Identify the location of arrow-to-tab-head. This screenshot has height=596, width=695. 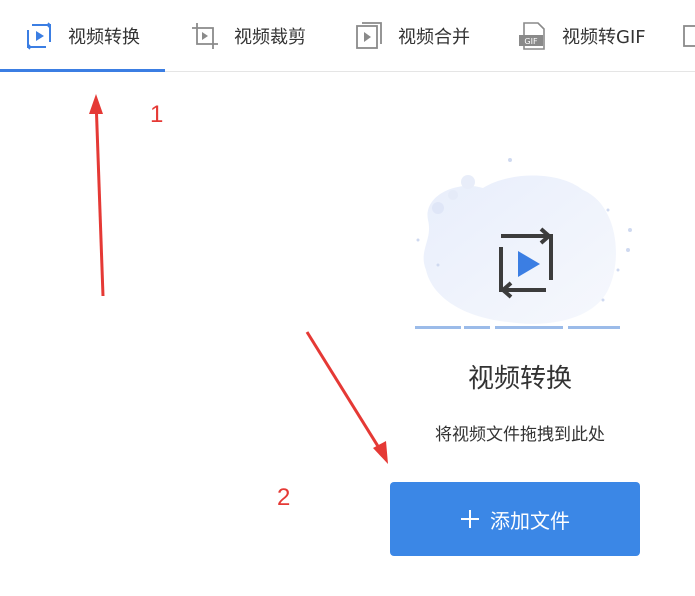
(96, 104).